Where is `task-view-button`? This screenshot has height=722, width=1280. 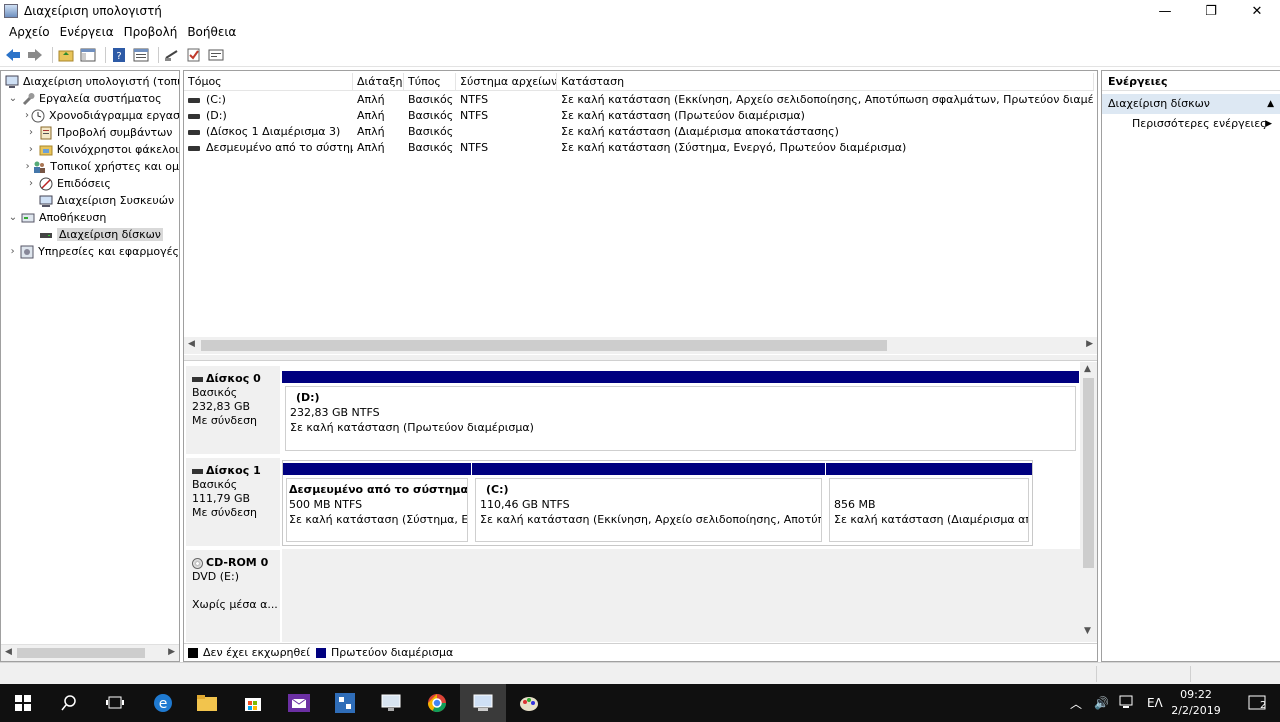 task-view-button is located at coordinates (115, 703).